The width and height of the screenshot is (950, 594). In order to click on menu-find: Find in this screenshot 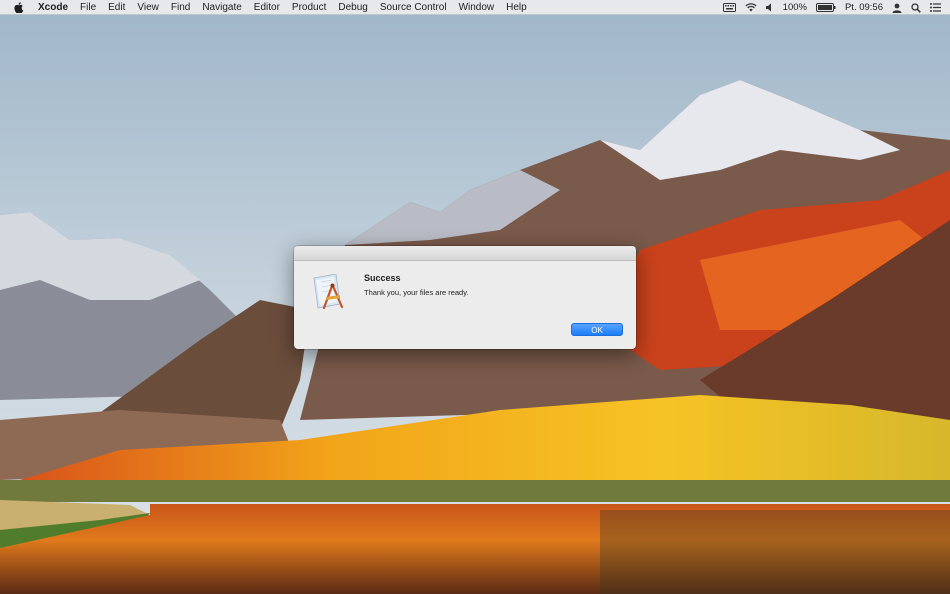, I will do `click(180, 7)`.